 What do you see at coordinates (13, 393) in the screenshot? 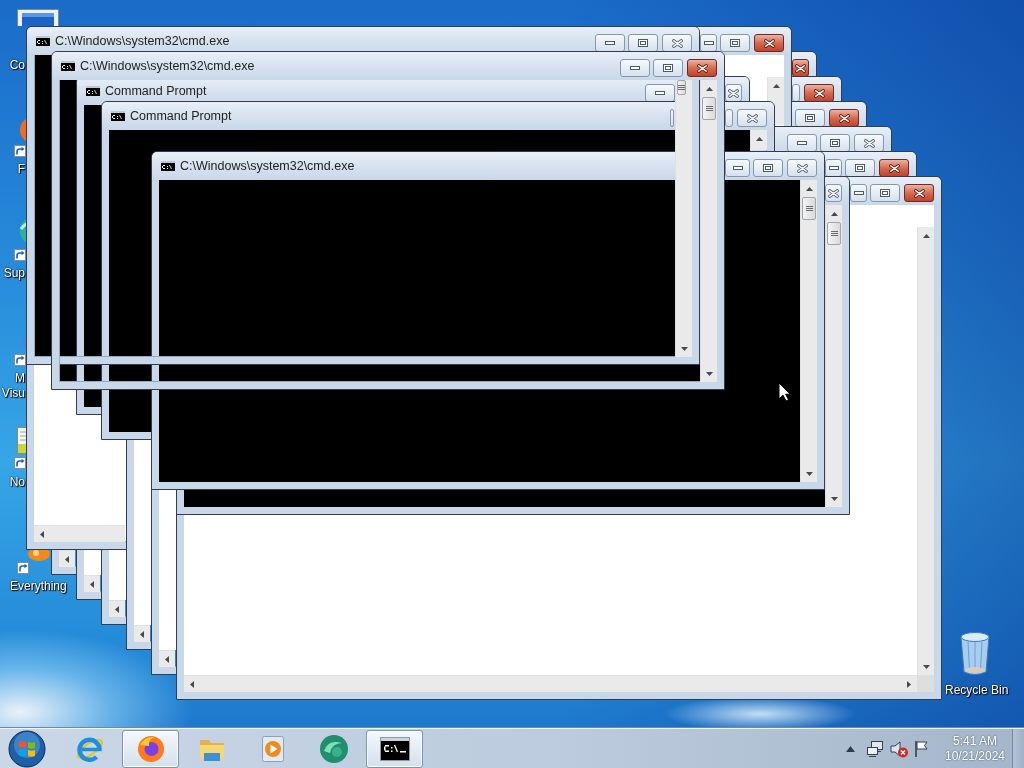
I see `icon-label: Visu` at bounding box center [13, 393].